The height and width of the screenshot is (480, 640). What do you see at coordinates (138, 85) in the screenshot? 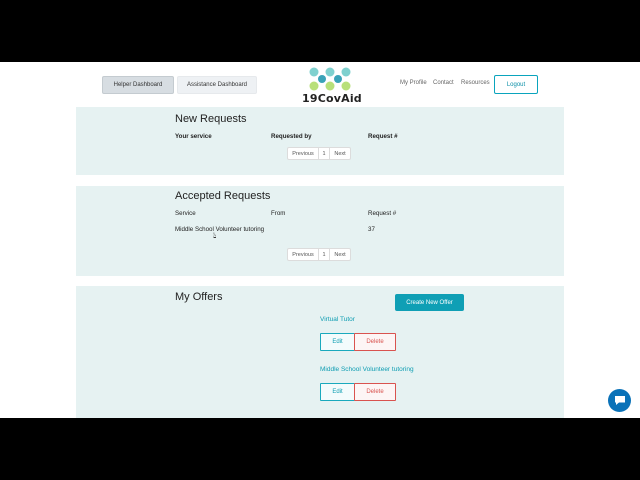
I see `helper-dashboard-tab: Helper Dashboard` at bounding box center [138, 85].